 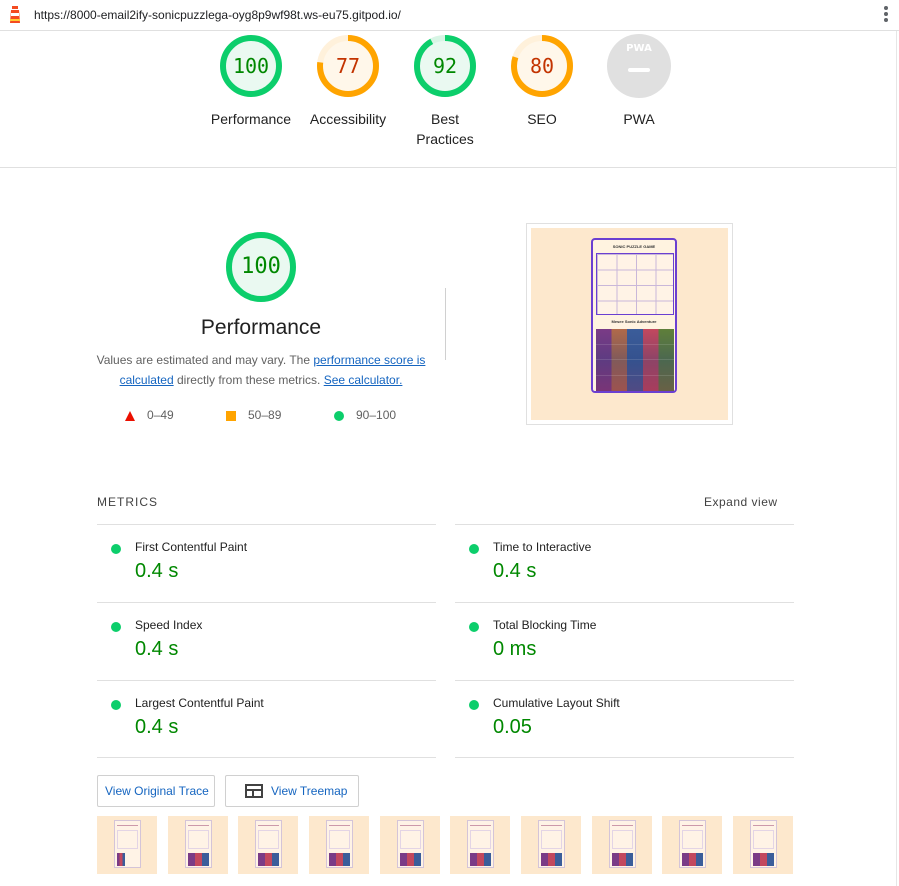 I want to click on metric-value: 0.05, so click(x=512, y=727).